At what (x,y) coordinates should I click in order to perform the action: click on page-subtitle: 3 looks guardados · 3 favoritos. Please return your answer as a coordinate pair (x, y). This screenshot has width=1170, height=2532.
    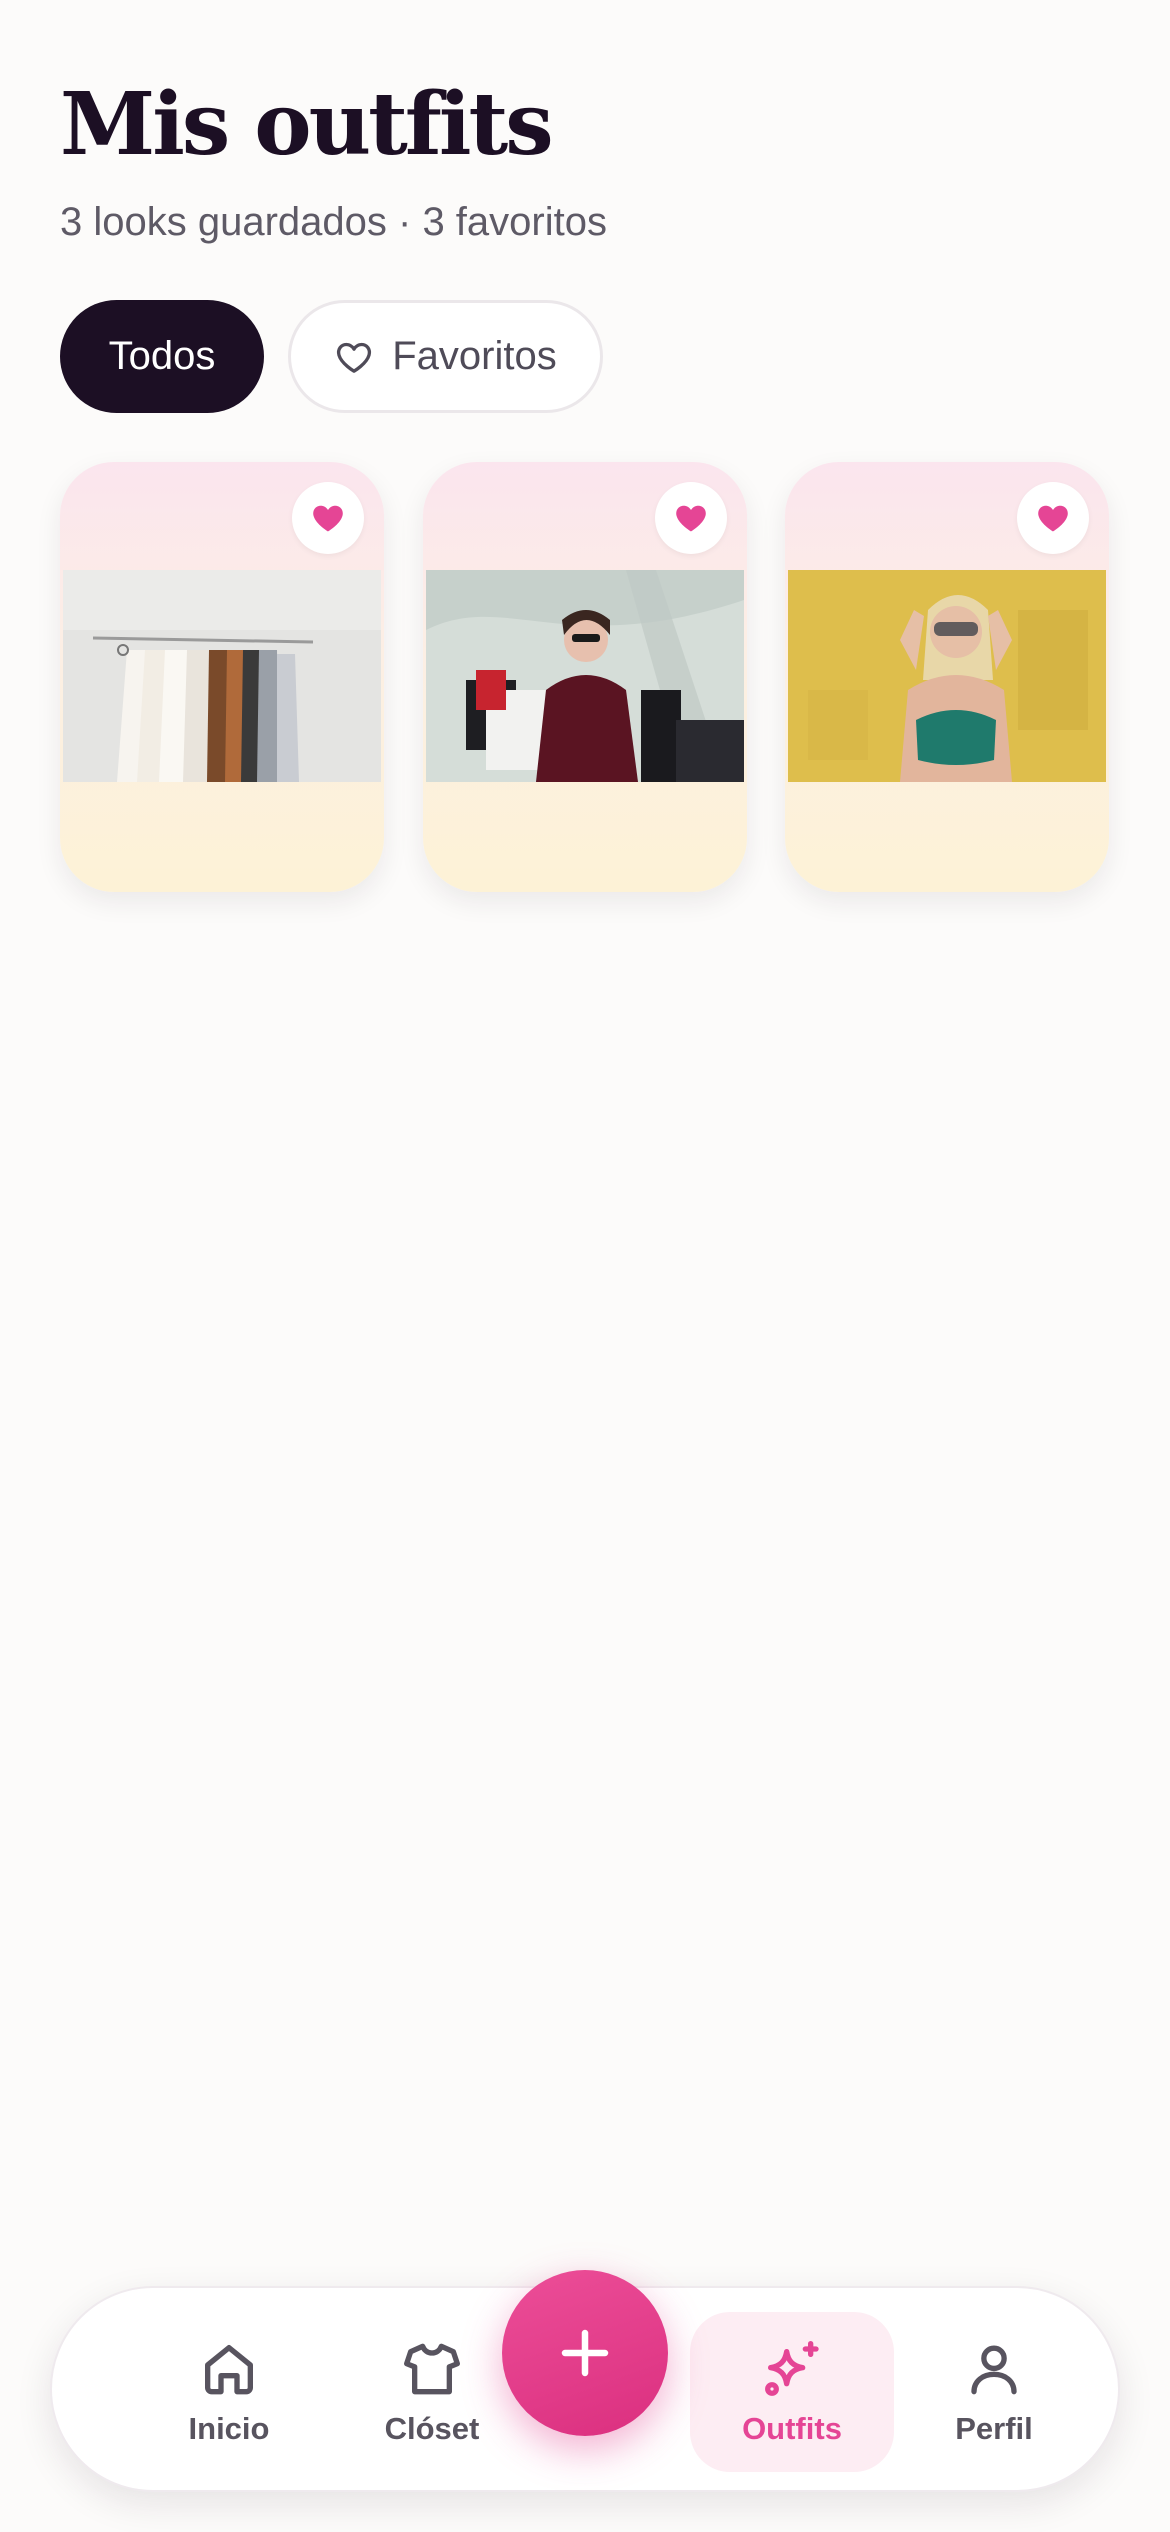
    Looking at the image, I should click on (333, 222).